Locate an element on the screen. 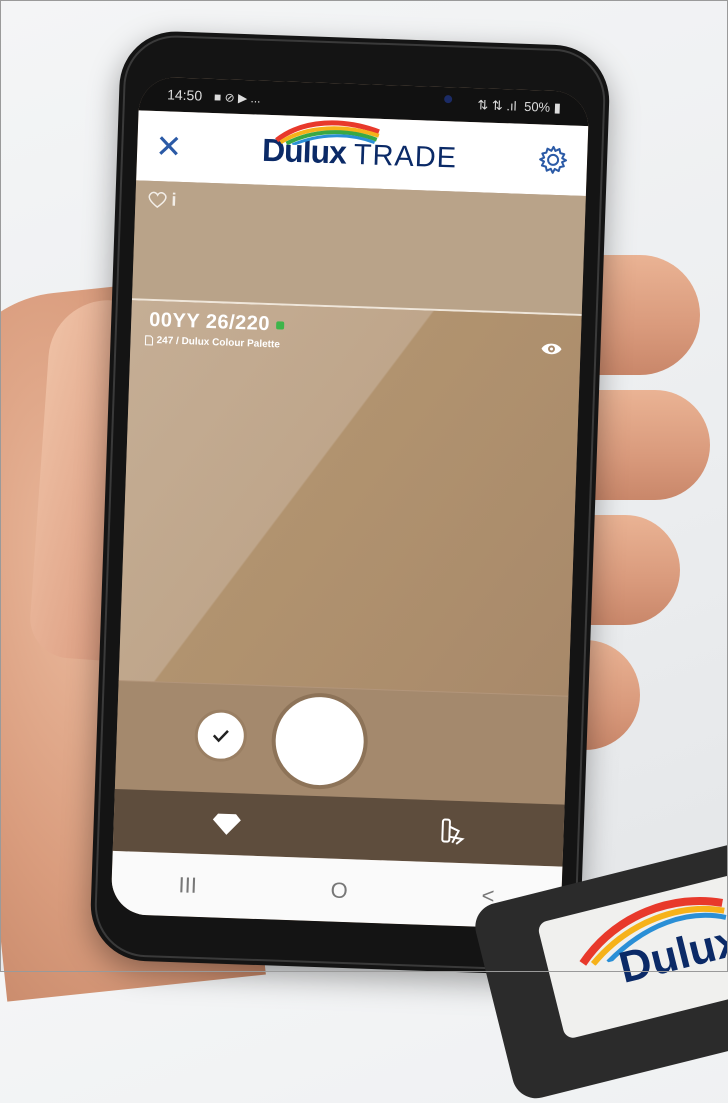  status-time: 14:50 is located at coordinates (184, 95).